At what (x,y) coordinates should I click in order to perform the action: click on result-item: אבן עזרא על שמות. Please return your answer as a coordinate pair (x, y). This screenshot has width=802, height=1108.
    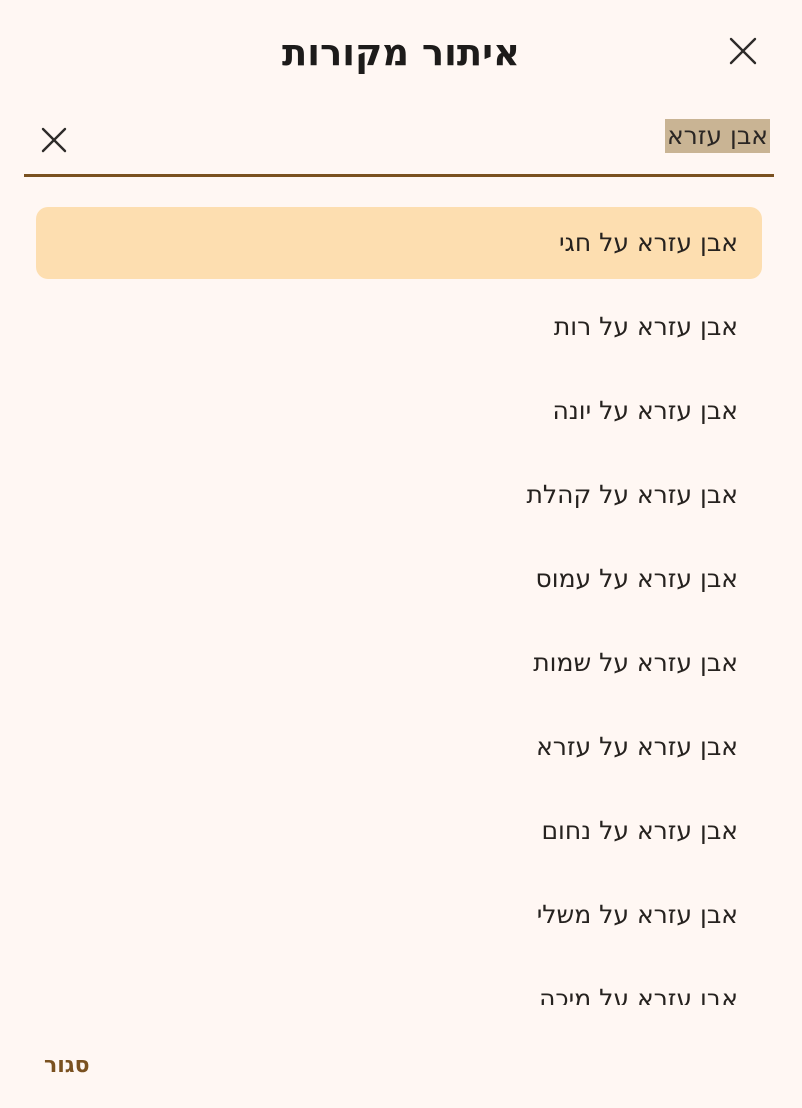
    Looking at the image, I should click on (399, 663).